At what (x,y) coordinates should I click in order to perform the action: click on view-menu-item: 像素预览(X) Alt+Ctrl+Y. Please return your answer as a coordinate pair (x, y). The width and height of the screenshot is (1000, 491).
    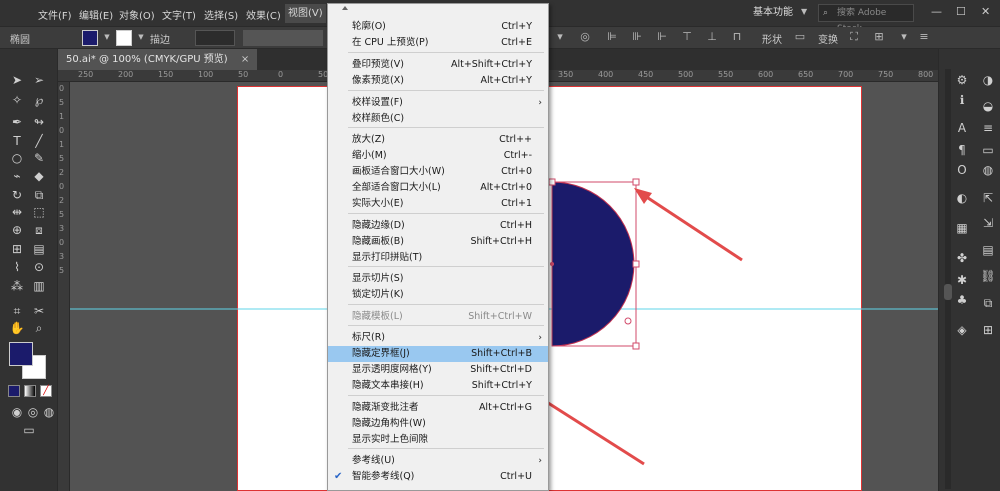
    Looking at the image, I should click on (438, 81).